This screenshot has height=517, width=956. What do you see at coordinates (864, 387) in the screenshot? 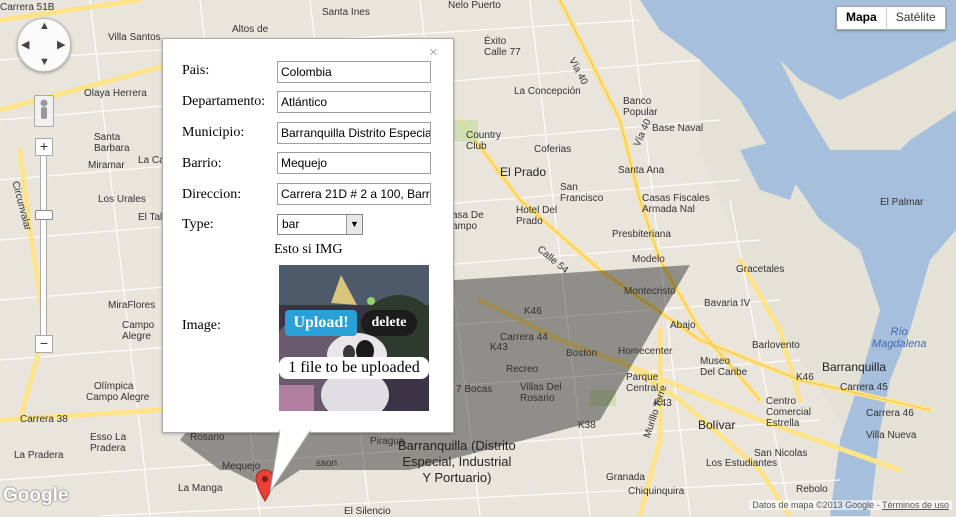
I see `label-carrera45: Carrera 45` at bounding box center [864, 387].